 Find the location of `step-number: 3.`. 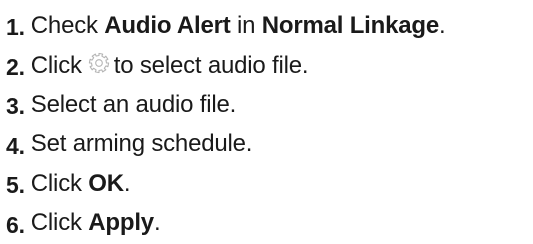

step-number: 3. is located at coordinates (15, 106).